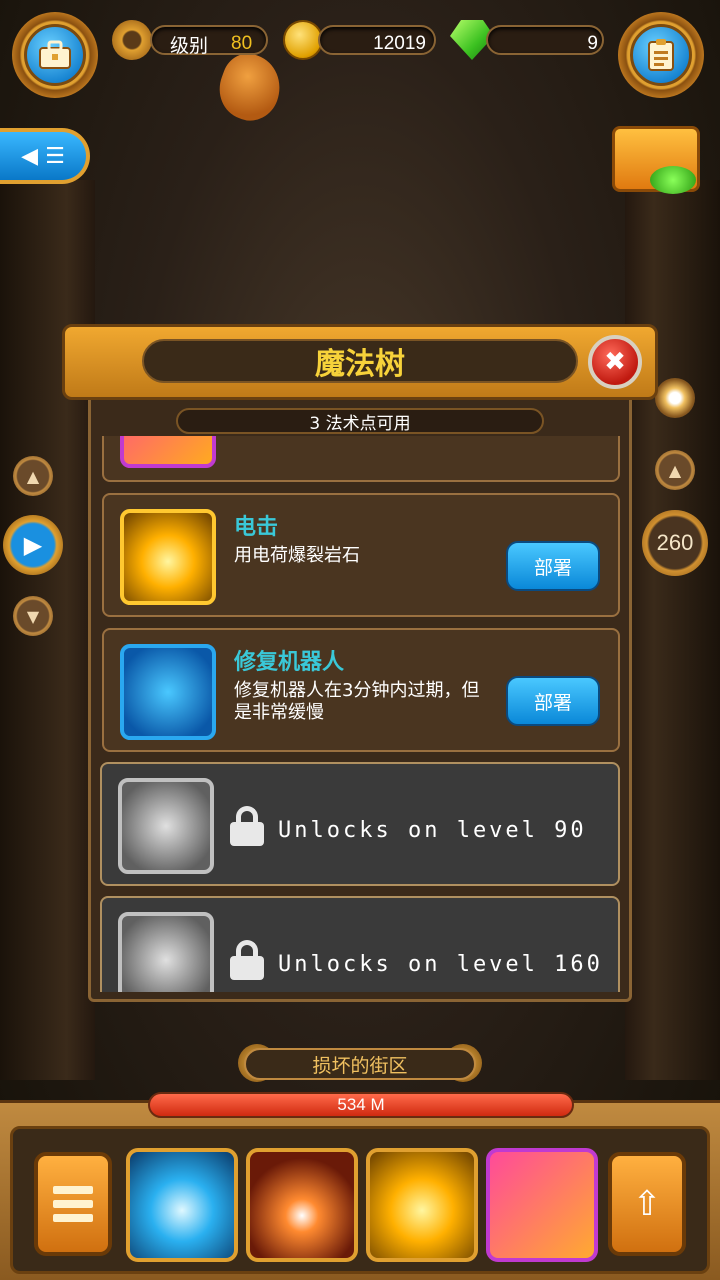  I want to click on play-icon: ▶, so click(33, 545).